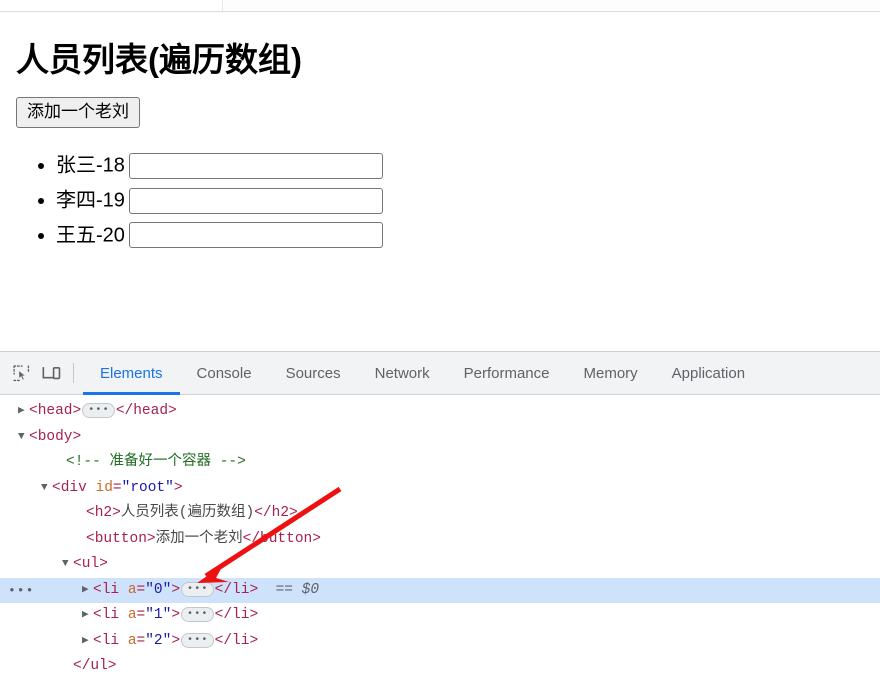  What do you see at coordinates (158, 640) in the screenshot?
I see `dom-li-attr-value: "2"` at bounding box center [158, 640].